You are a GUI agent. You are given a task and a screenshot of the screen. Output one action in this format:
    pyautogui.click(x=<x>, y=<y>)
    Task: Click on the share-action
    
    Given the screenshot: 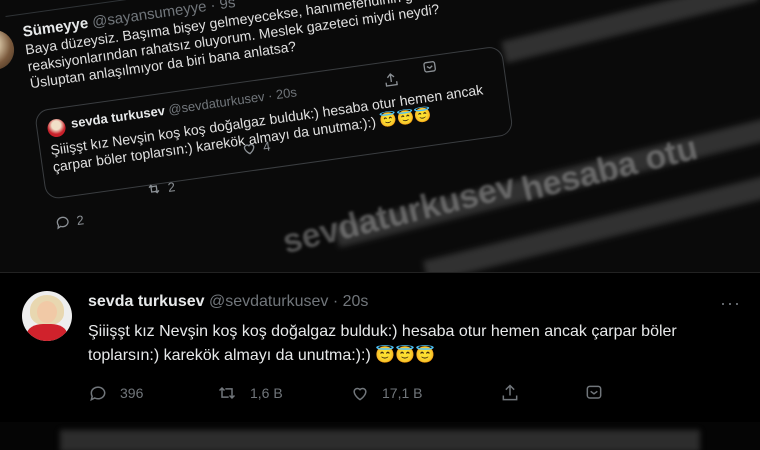 What is the action you would take?
    pyautogui.click(x=391, y=80)
    